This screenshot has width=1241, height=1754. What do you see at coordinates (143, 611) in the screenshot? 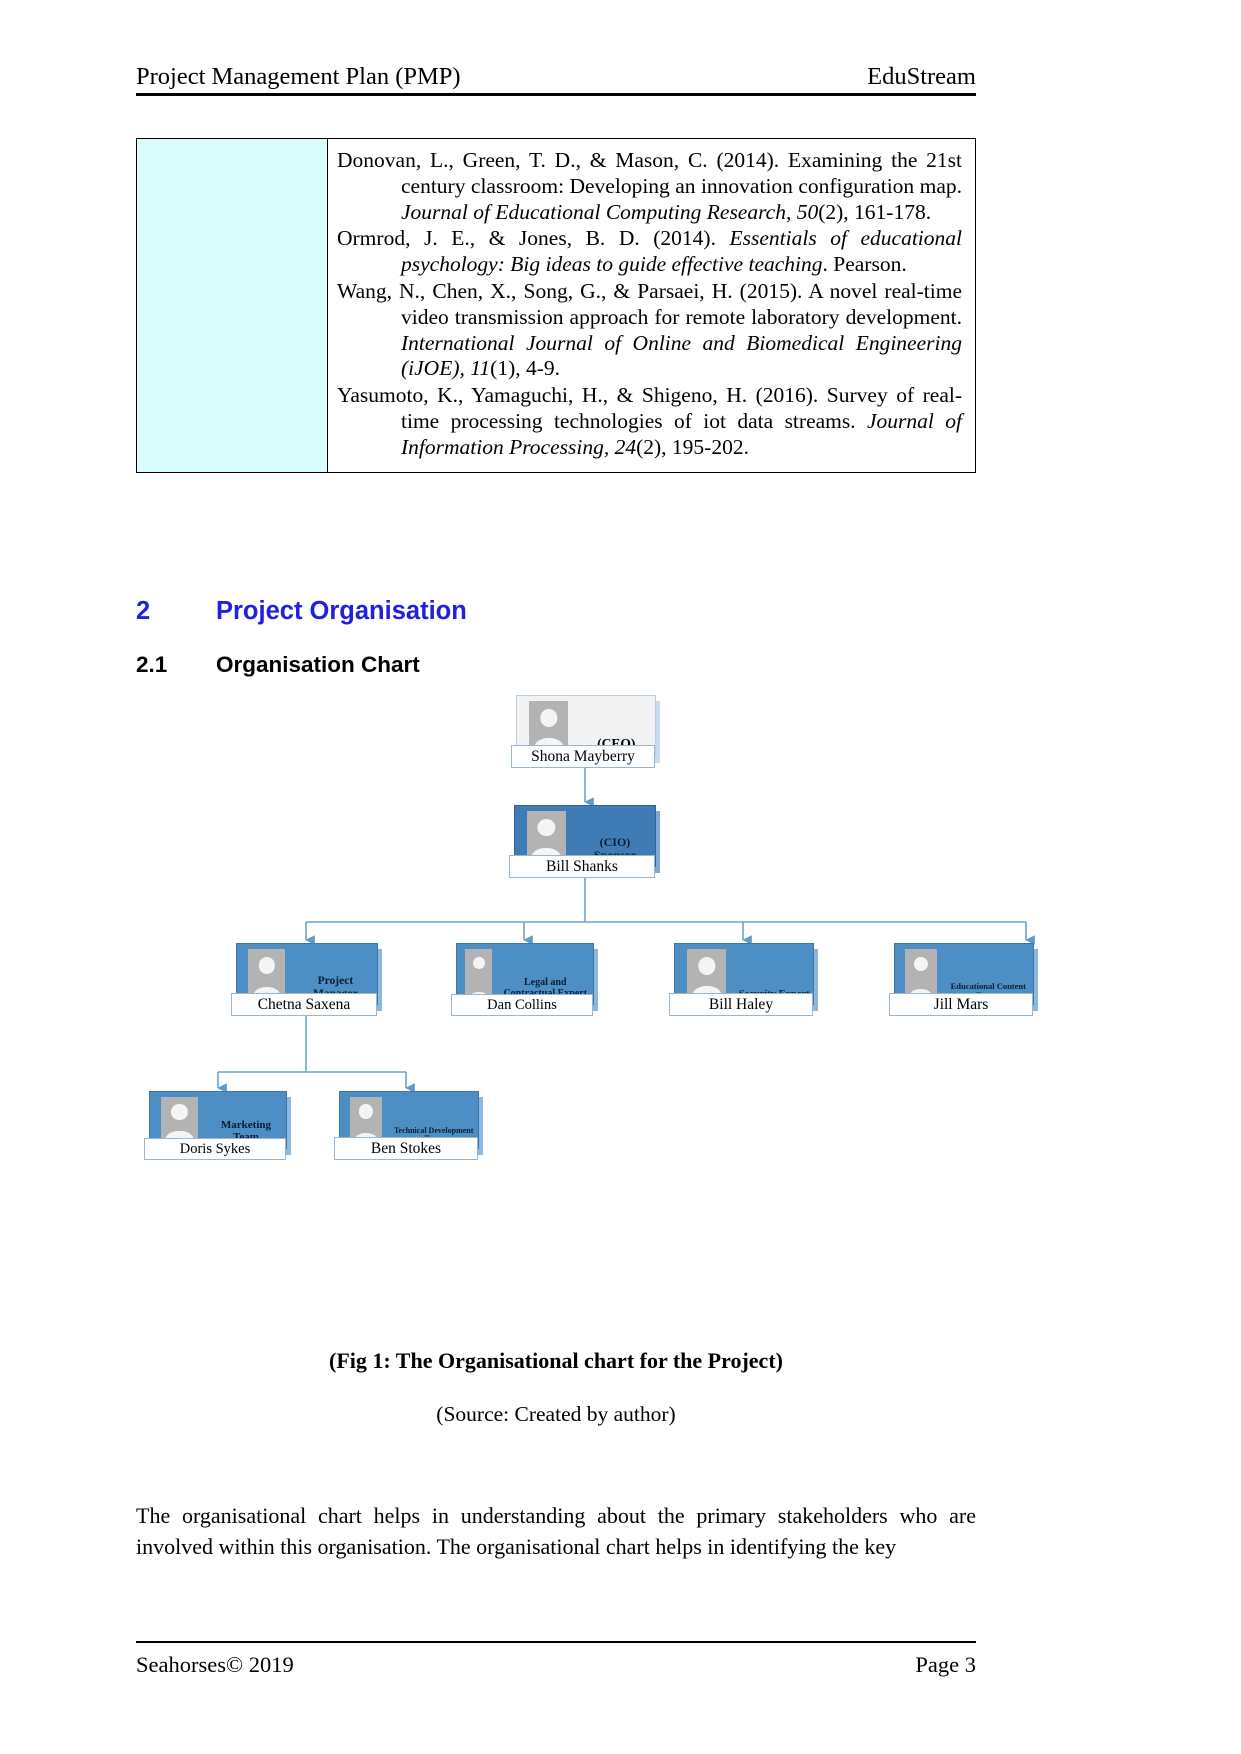
I see `section-number: 2` at bounding box center [143, 611].